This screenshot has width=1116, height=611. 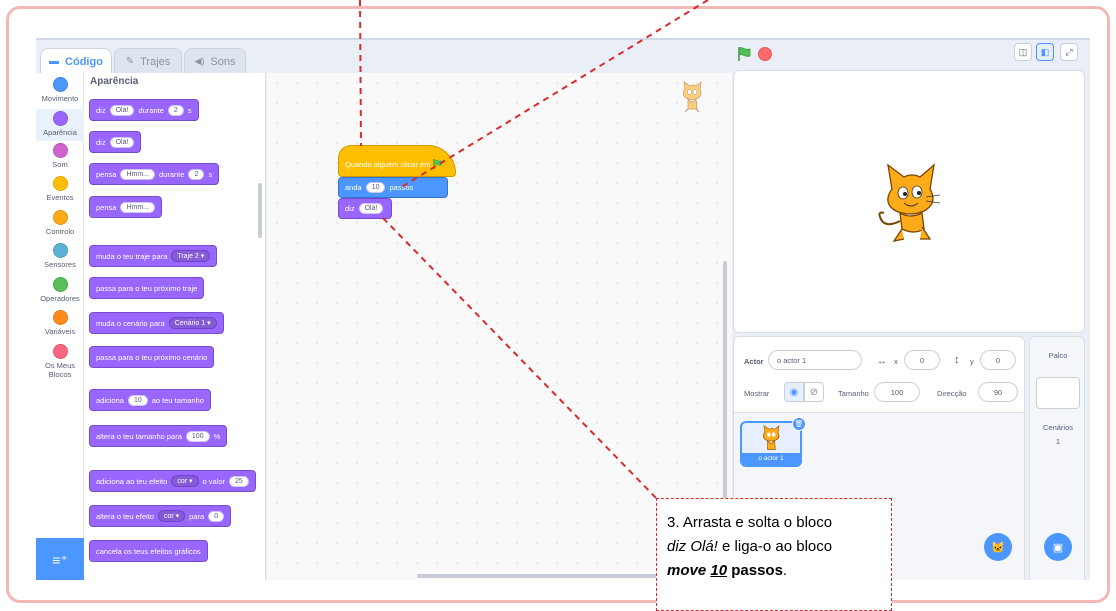 I want to click on block-text: anda, so click(x=353, y=187).